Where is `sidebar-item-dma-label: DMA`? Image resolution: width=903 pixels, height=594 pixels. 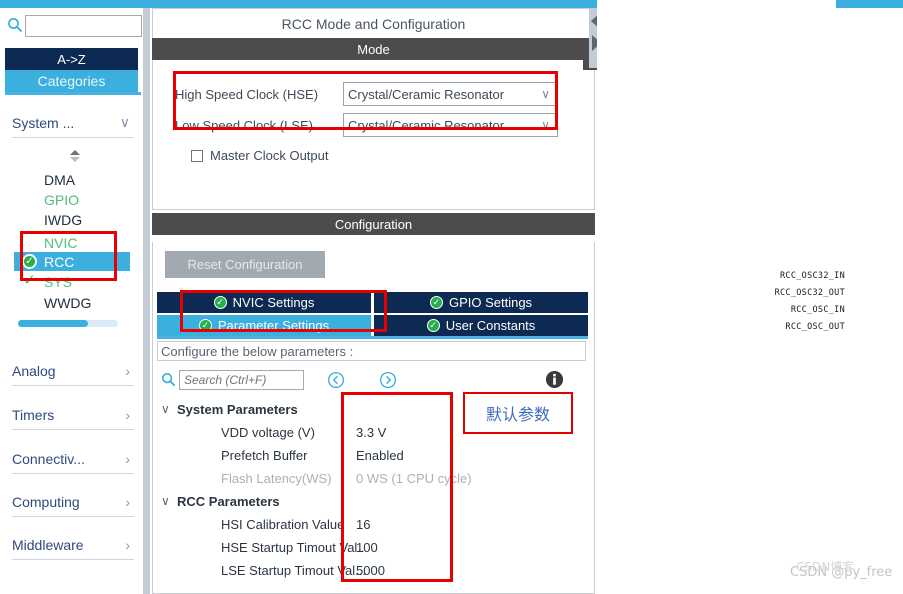 sidebar-item-dma-label: DMA is located at coordinates (60, 179).